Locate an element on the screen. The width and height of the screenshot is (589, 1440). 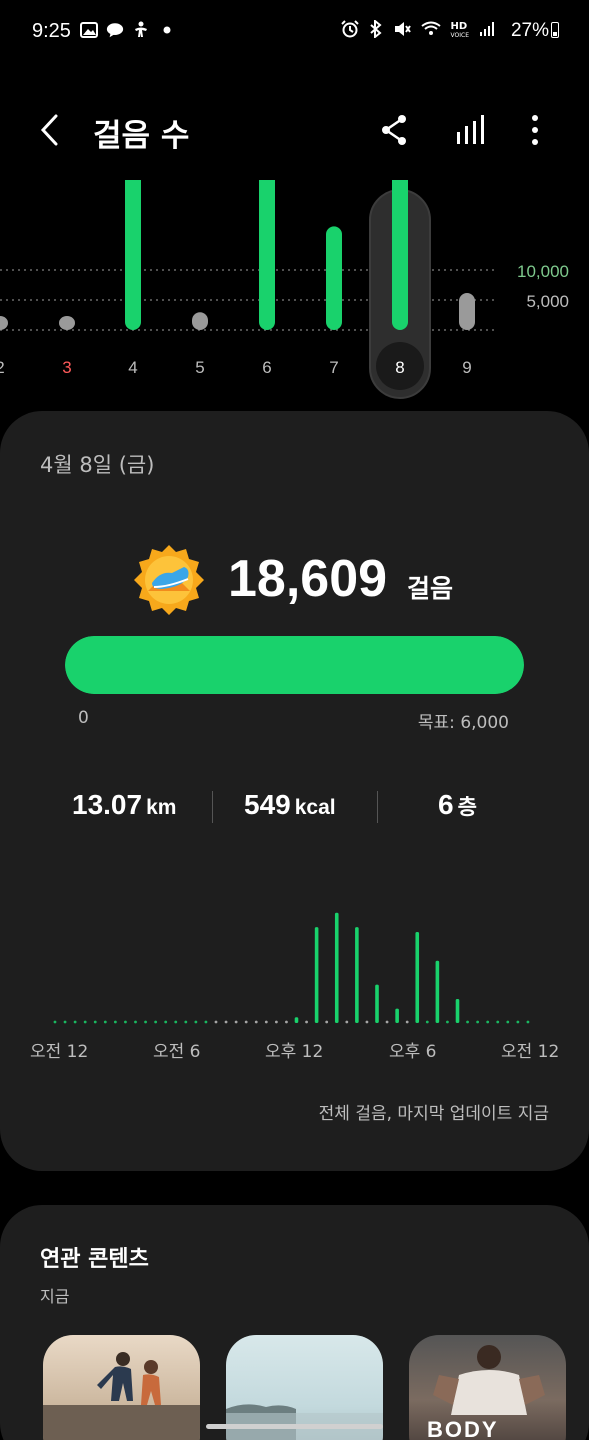
gesture-nav-handle is located at coordinates (294, 1426).